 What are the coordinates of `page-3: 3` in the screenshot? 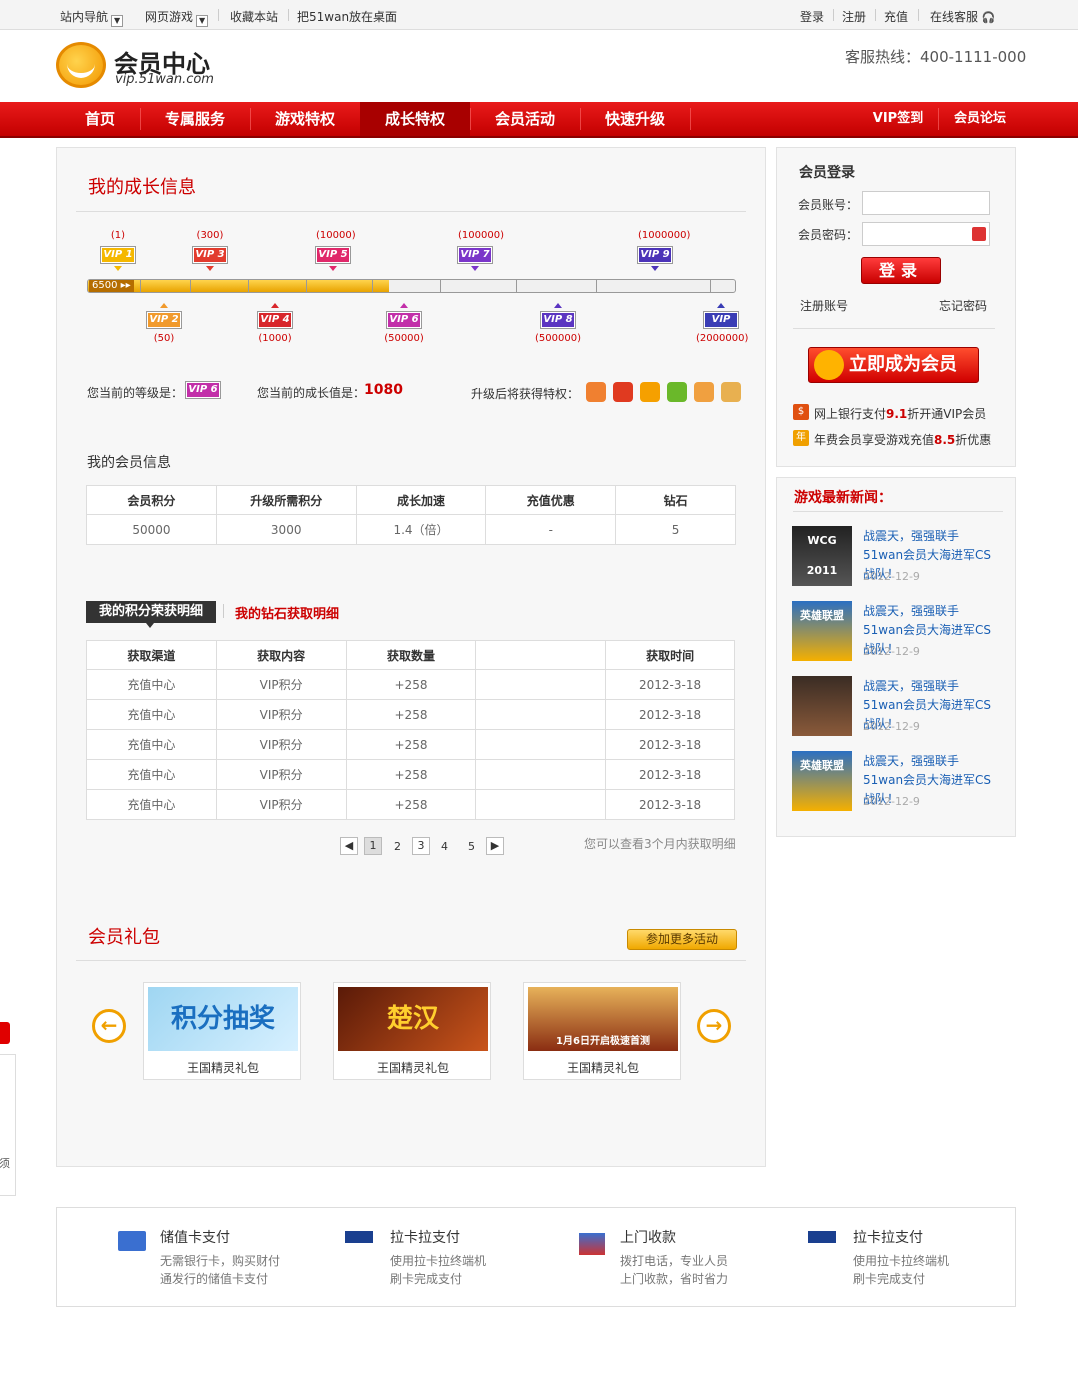 It's located at (421, 846).